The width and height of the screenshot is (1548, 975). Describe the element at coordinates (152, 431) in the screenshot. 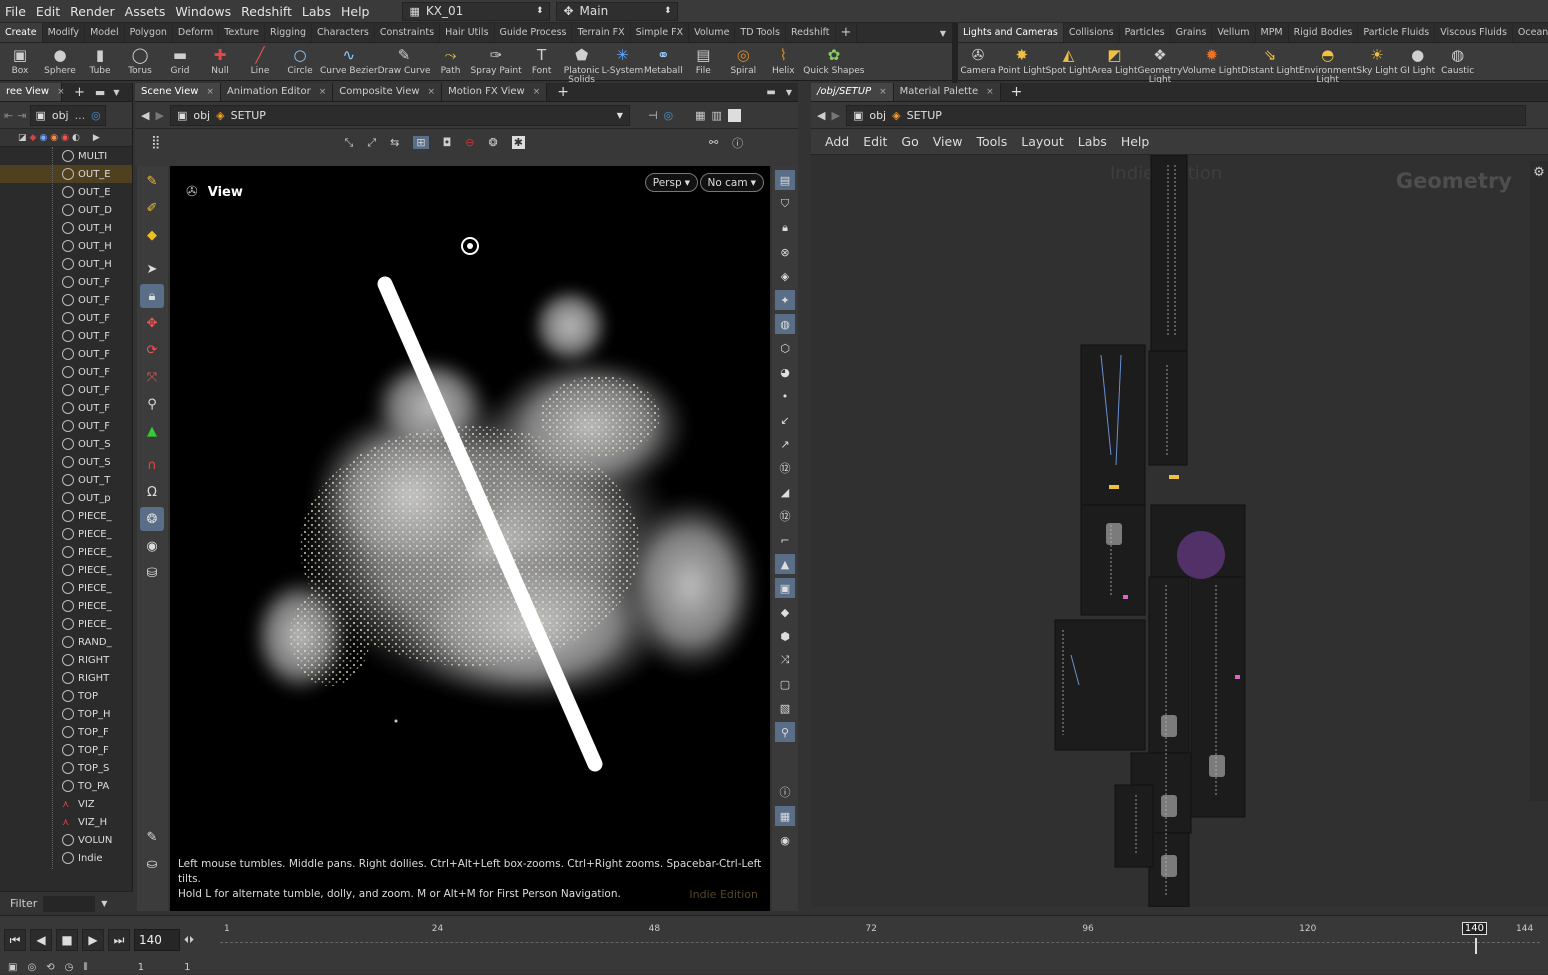

I see `pose-tool-icon: ▲` at that location.